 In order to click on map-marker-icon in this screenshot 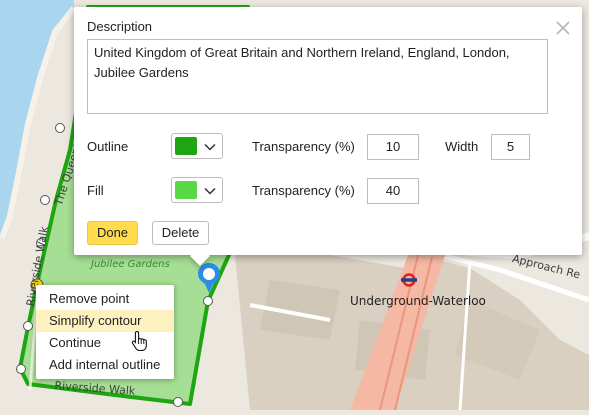, I will do `click(209, 278)`.